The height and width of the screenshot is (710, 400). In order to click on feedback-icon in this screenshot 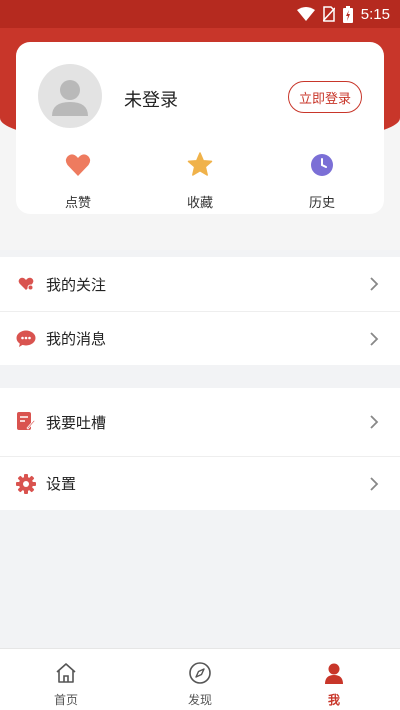, I will do `click(26, 421)`.